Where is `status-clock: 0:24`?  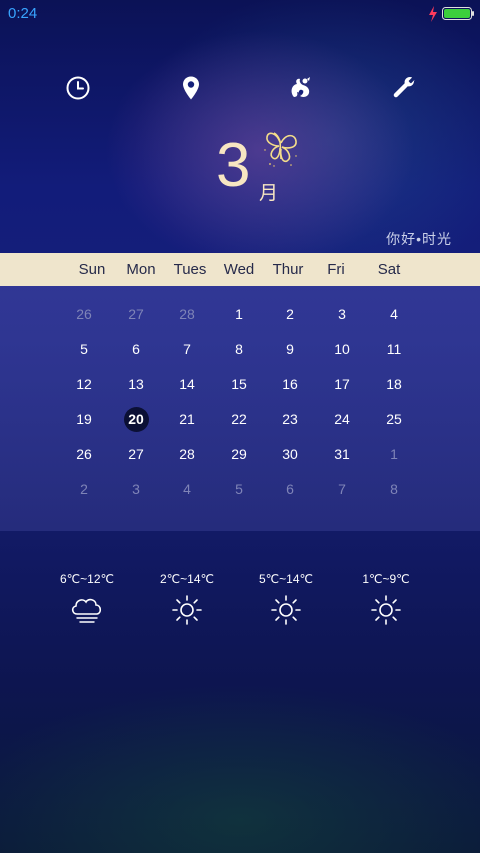 status-clock: 0:24 is located at coordinates (23, 13).